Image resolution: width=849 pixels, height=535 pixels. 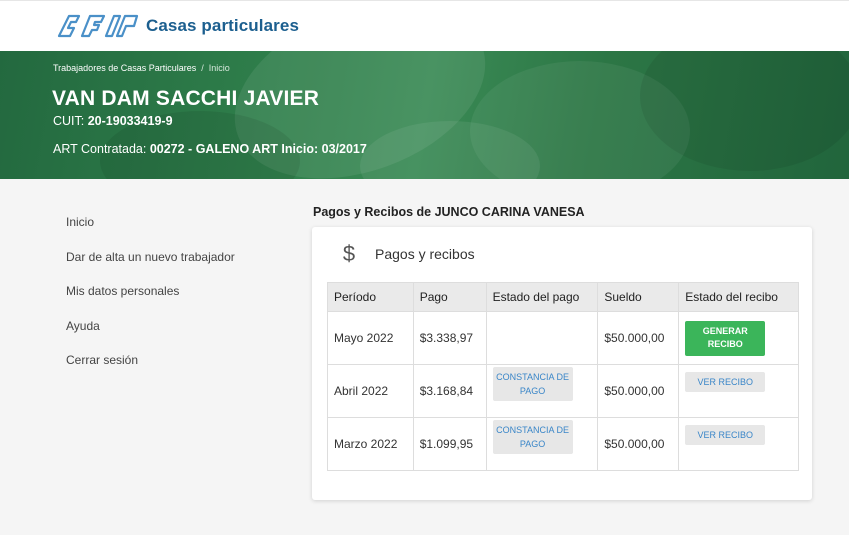 What do you see at coordinates (738, 297) in the screenshot?
I see `column-header-estado-recibo: Estado del recibo` at bounding box center [738, 297].